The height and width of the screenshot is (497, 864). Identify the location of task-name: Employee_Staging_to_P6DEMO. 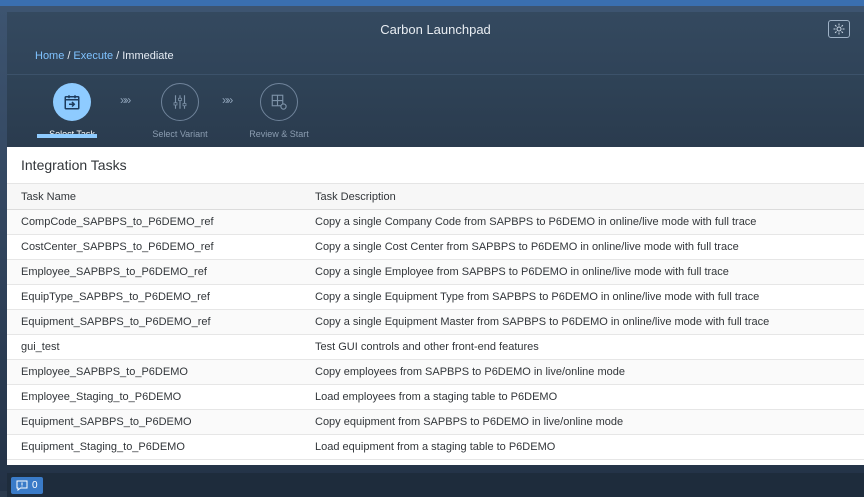
(154, 397).